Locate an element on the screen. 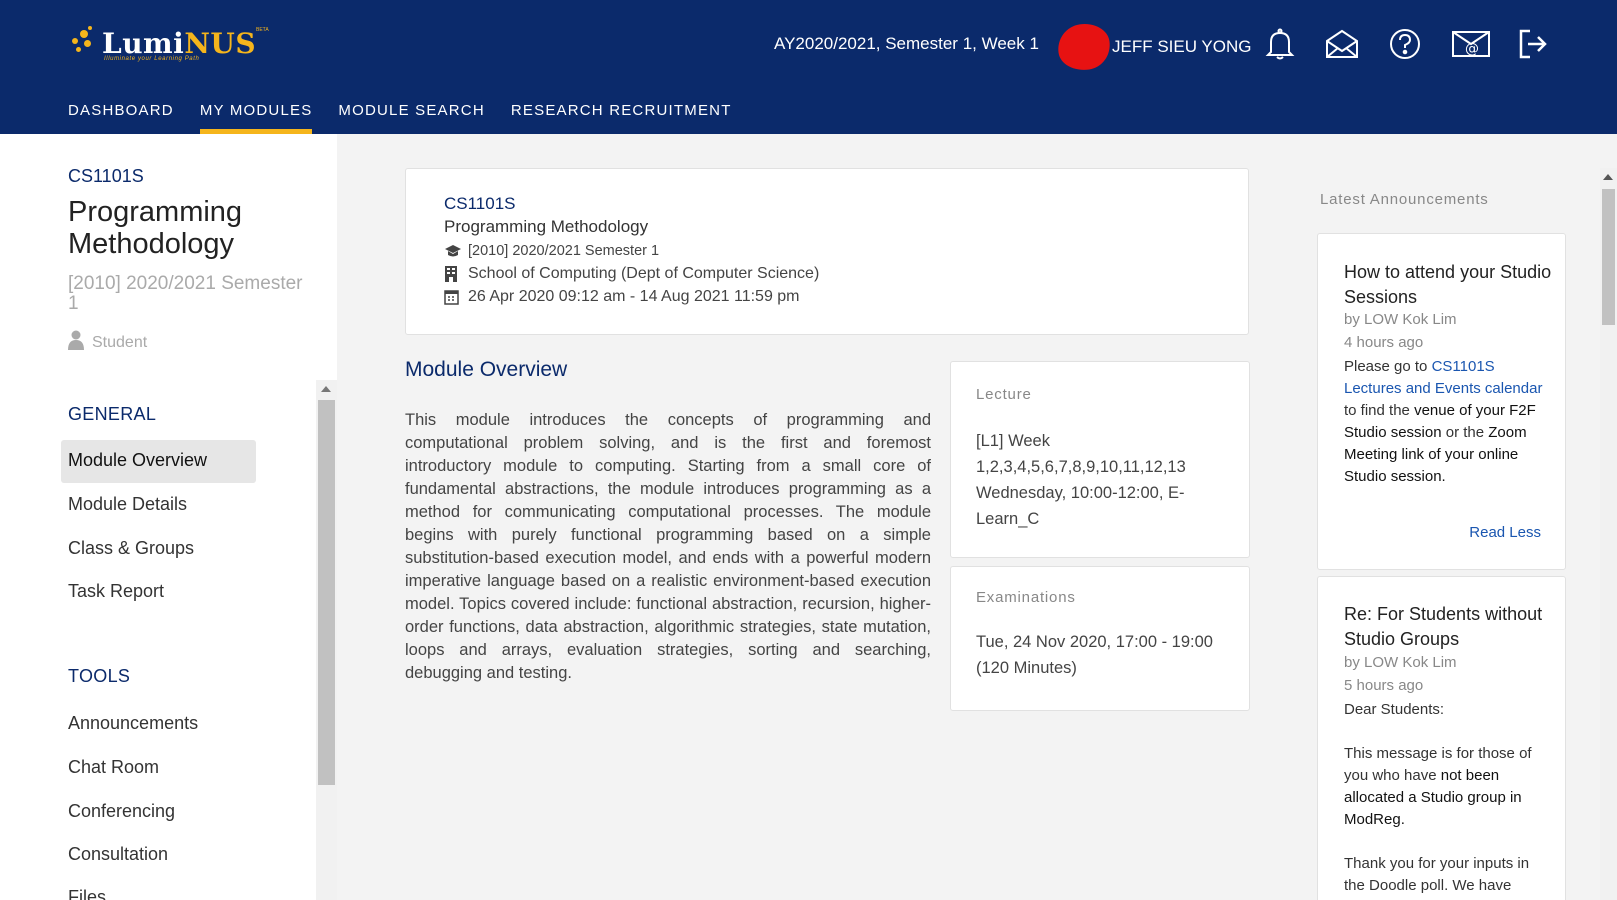  role-label: Student is located at coordinates (107, 342).